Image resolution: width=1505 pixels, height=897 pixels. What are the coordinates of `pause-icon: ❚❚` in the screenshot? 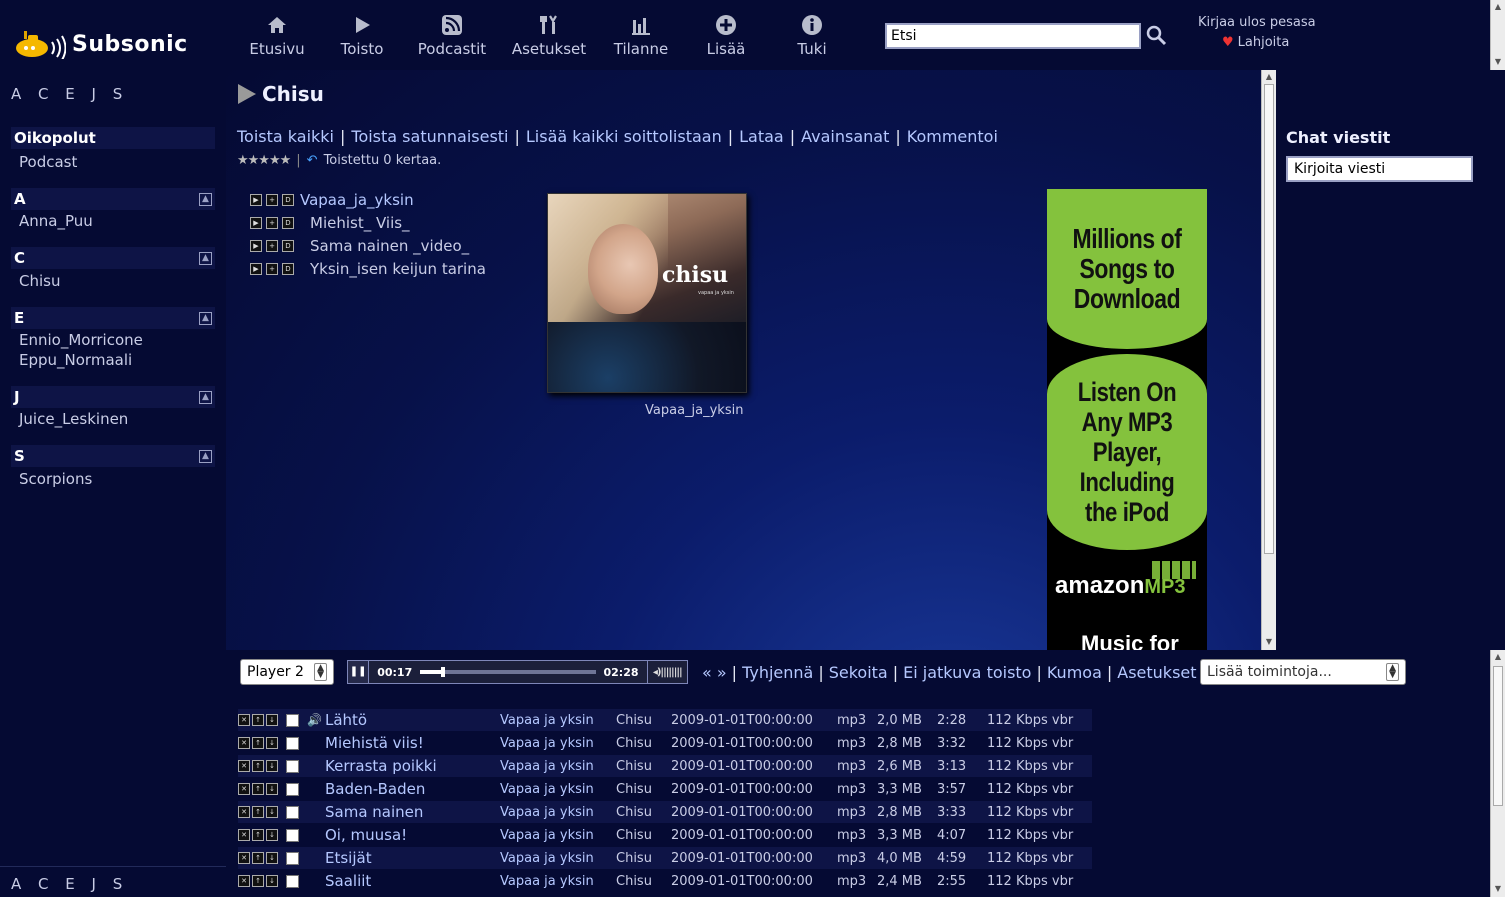 It's located at (359, 672).